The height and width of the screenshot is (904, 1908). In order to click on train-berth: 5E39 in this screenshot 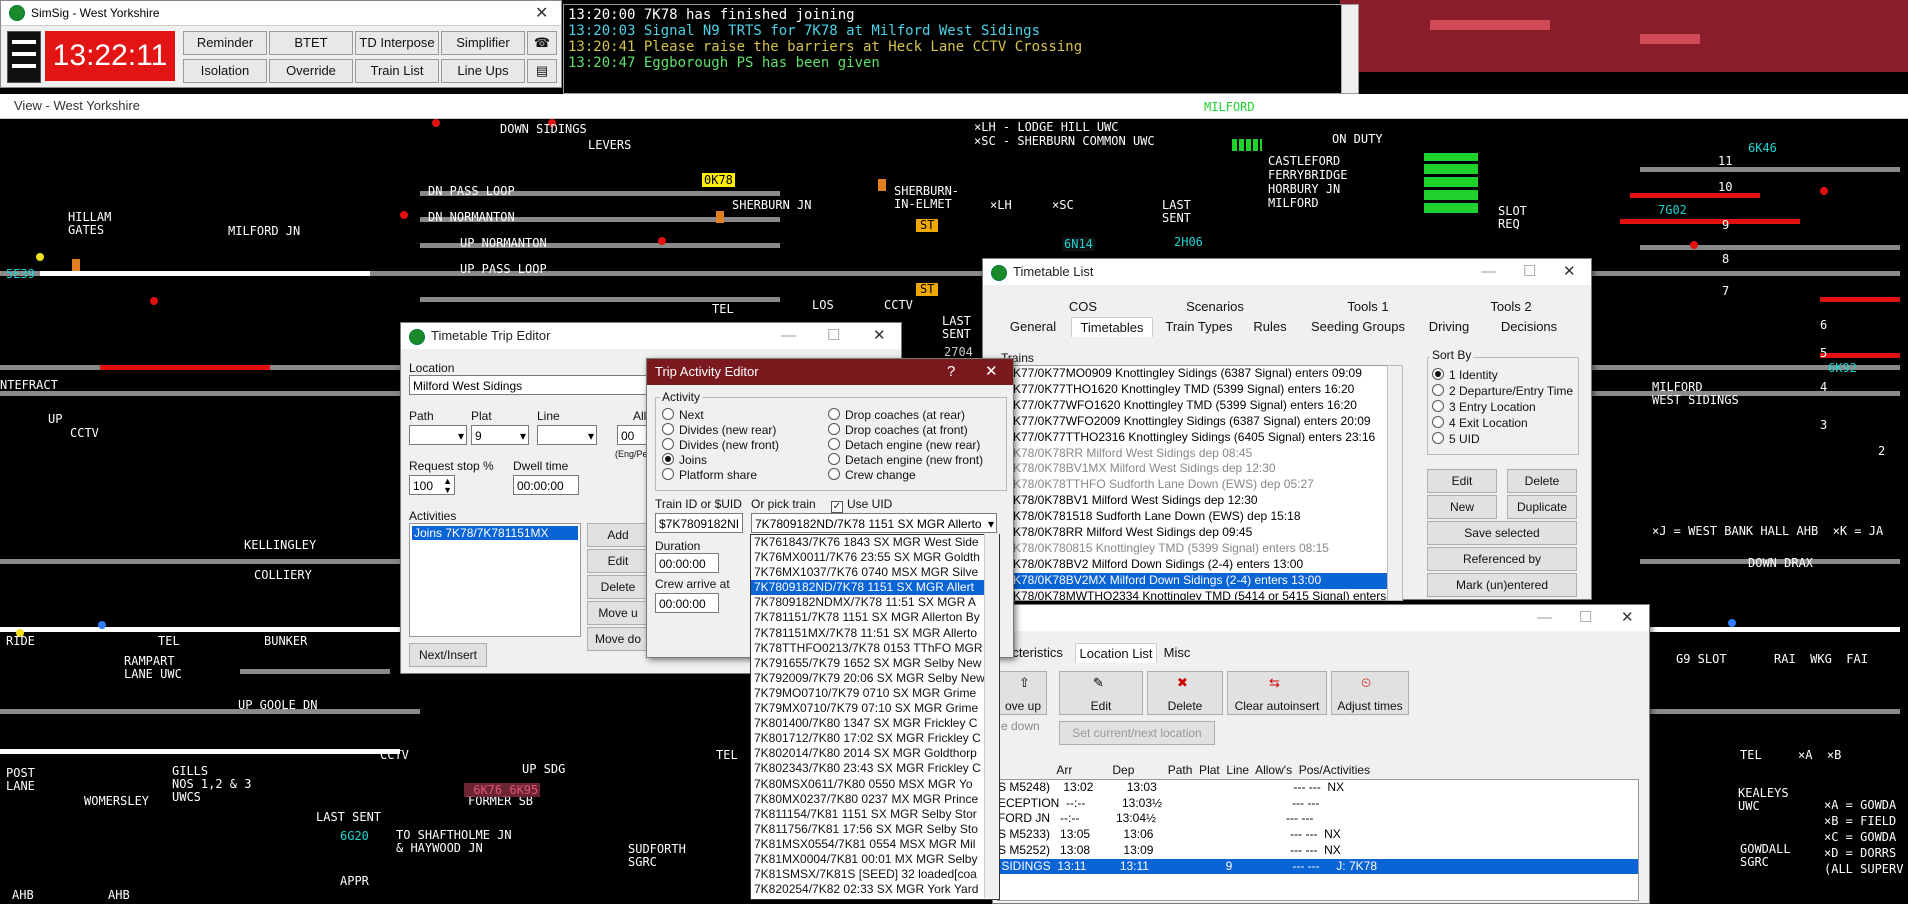, I will do `click(20, 274)`.